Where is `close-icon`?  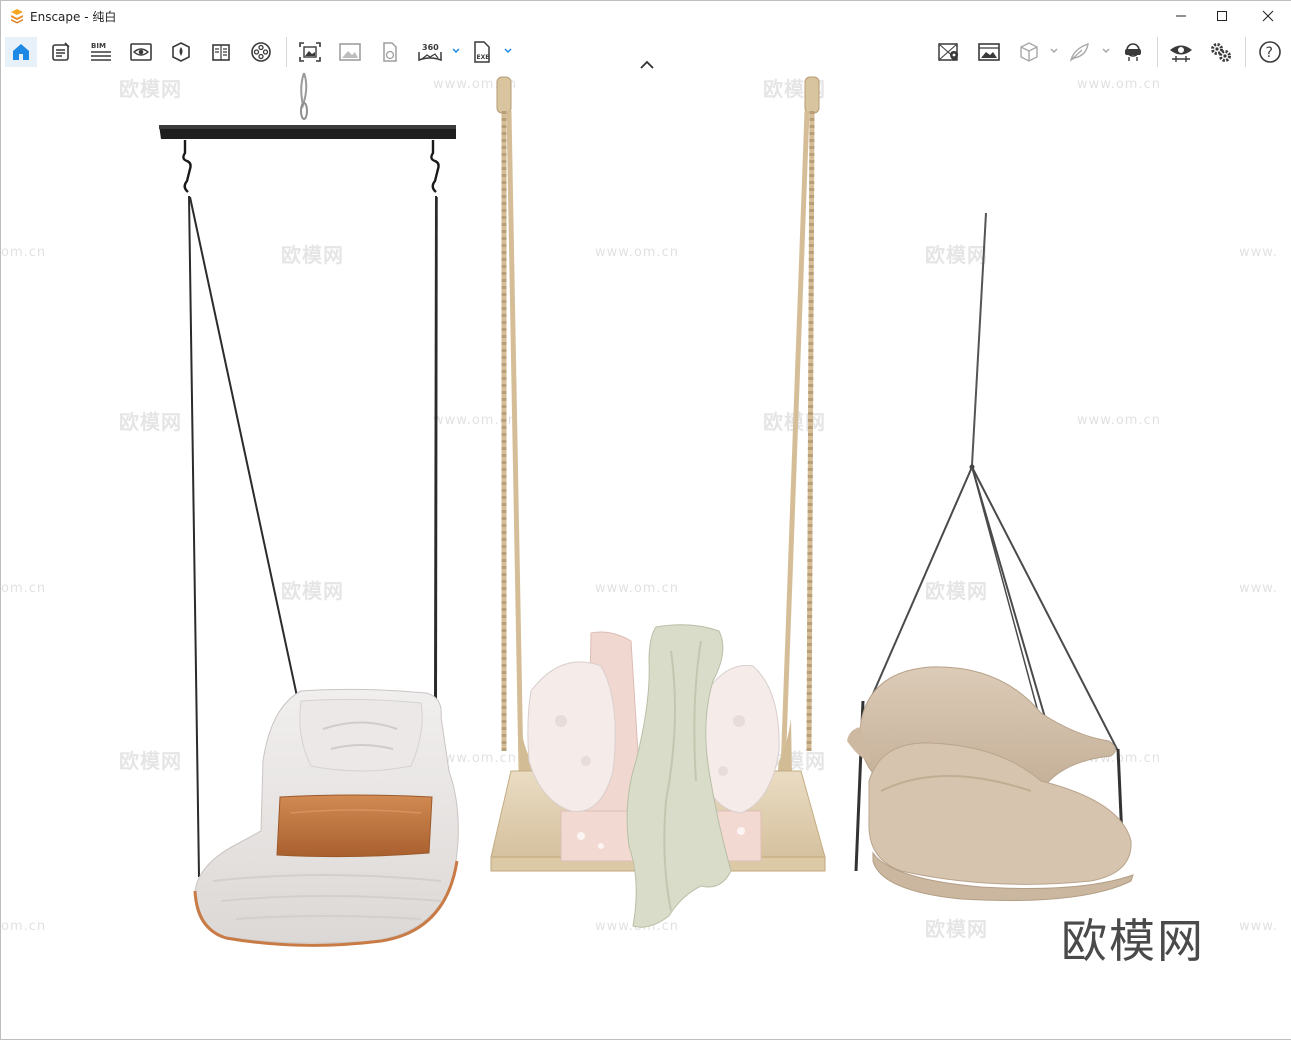
close-icon is located at coordinates (1268, 16).